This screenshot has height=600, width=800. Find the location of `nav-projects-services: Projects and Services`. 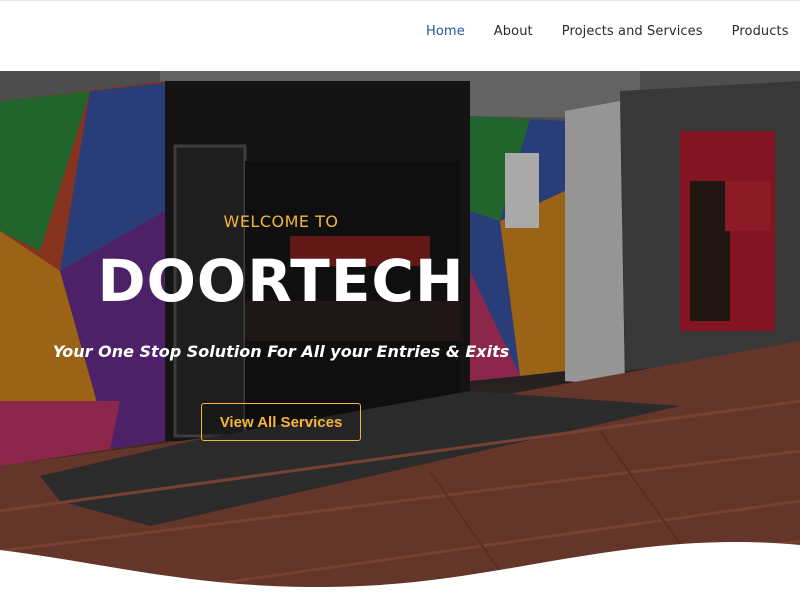

nav-projects-services: Projects and Services is located at coordinates (632, 31).